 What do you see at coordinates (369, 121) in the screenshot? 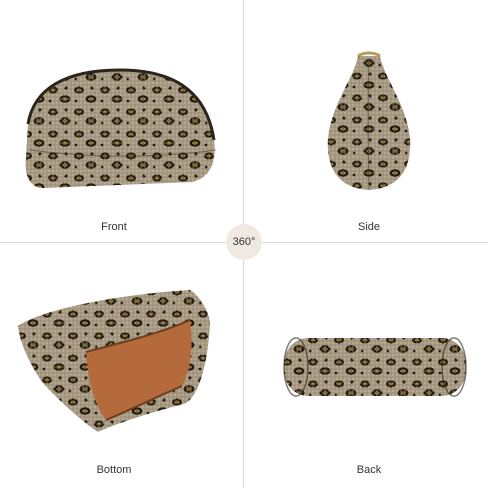
I see `clutch-side-image` at bounding box center [369, 121].